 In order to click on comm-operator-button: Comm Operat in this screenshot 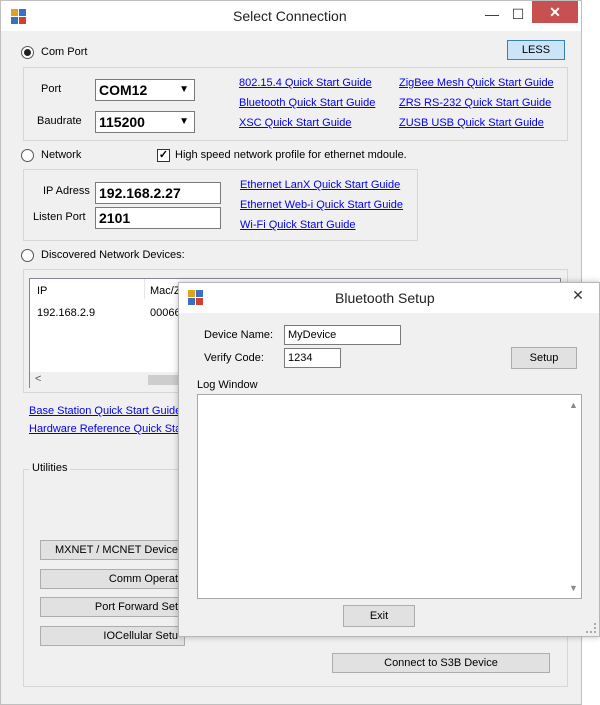, I will do `click(112, 579)`.